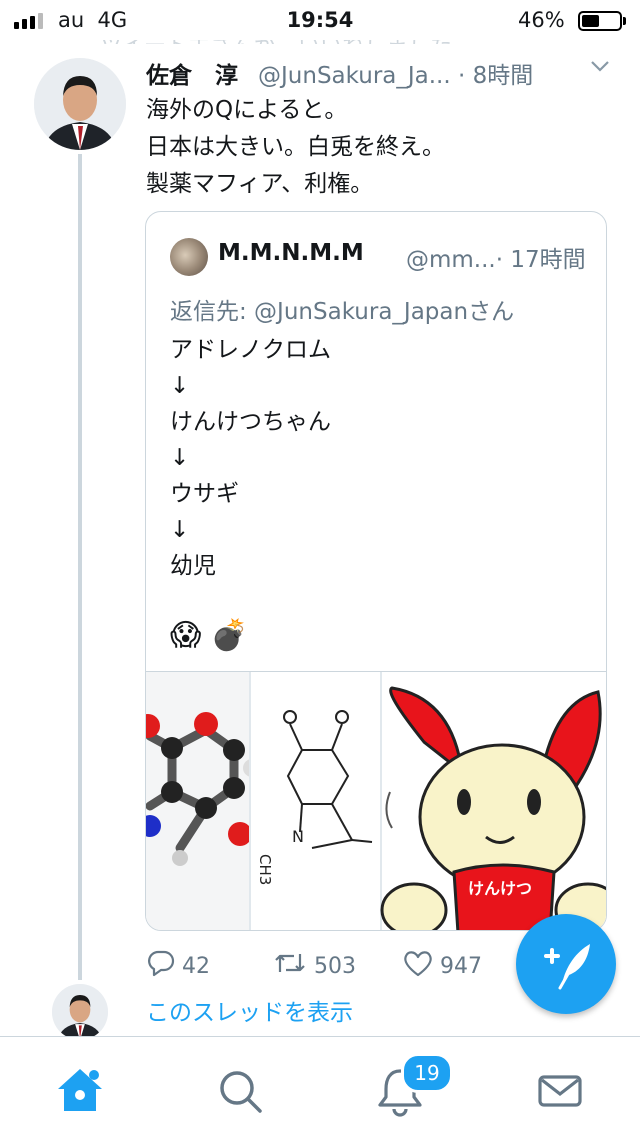 Image resolution: width=640 pixels, height=1137 pixels. Describe the element at coordinates (541, 20) in the screenshot. I see `battery-percent: 46%` at that location.